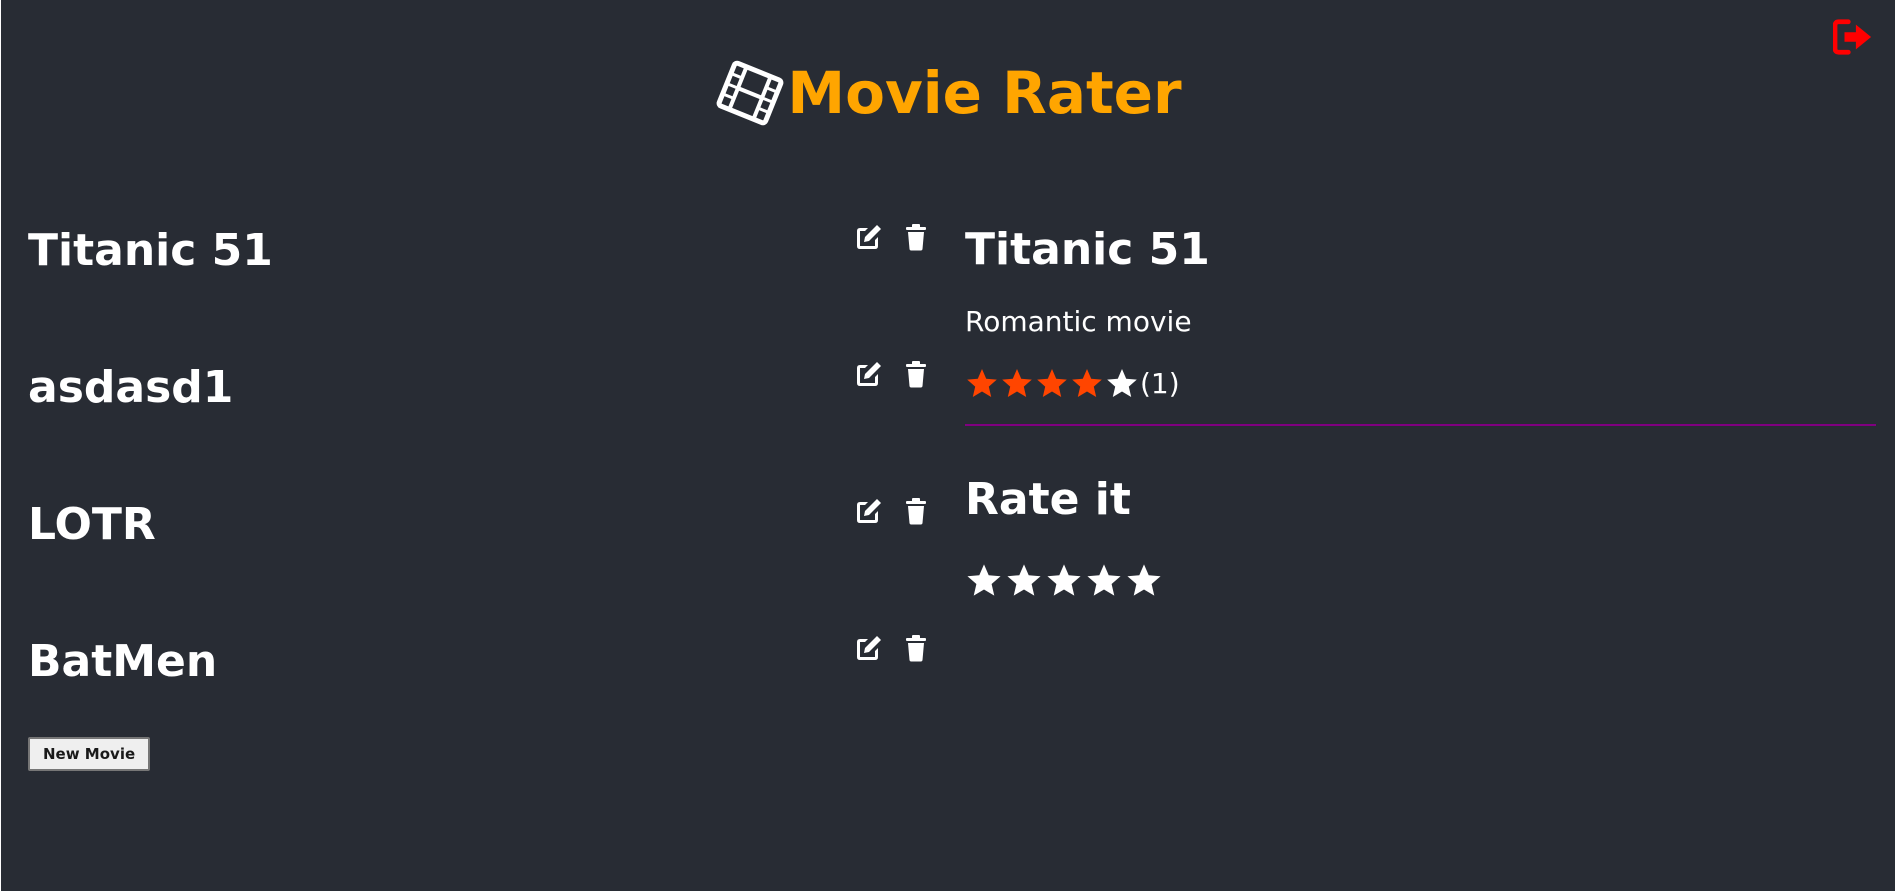 Image resolution: width=1895 pixels, height=891 pixels. What do you see at coordinates (150, 250) in the screenshot?
I see `movie-title: Titanic 51` at bounding box center [150, 250].